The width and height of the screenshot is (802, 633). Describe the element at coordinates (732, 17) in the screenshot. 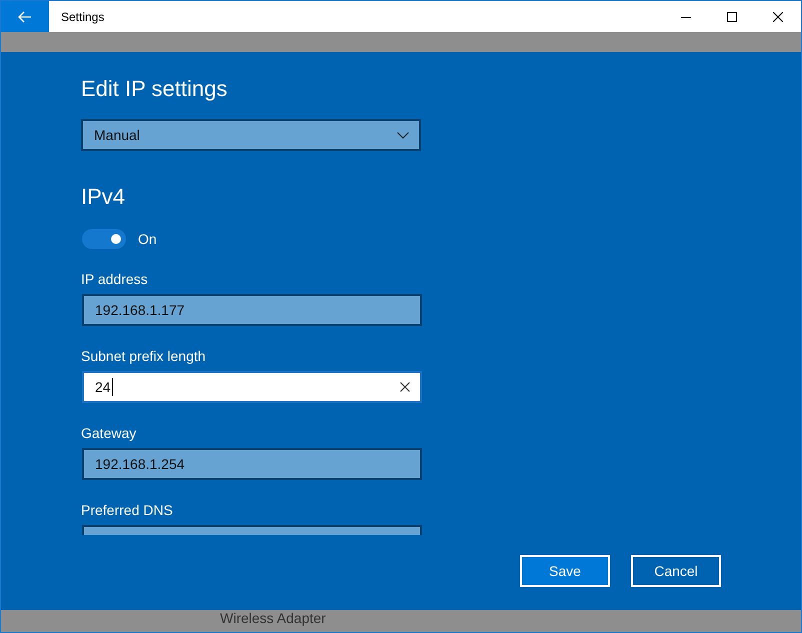

I see `maximize-icon` at that location.